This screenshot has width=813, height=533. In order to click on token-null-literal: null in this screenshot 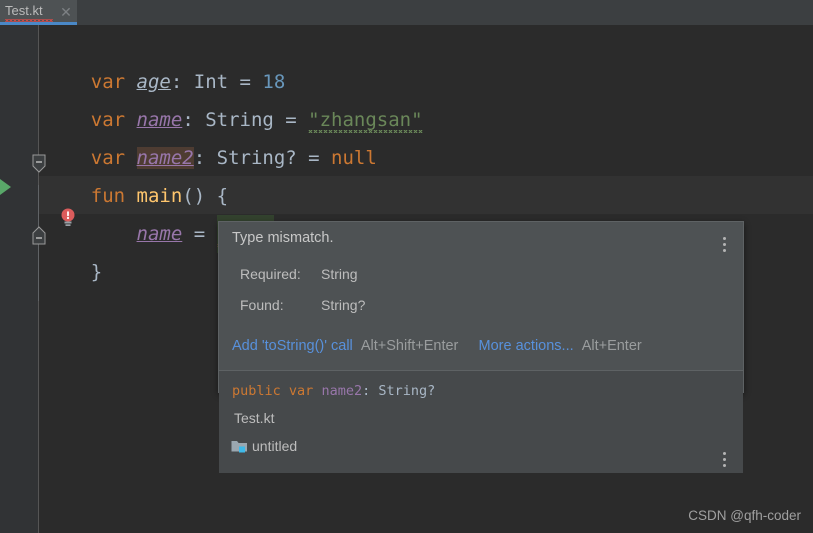, I will do `click(354, 158)`.